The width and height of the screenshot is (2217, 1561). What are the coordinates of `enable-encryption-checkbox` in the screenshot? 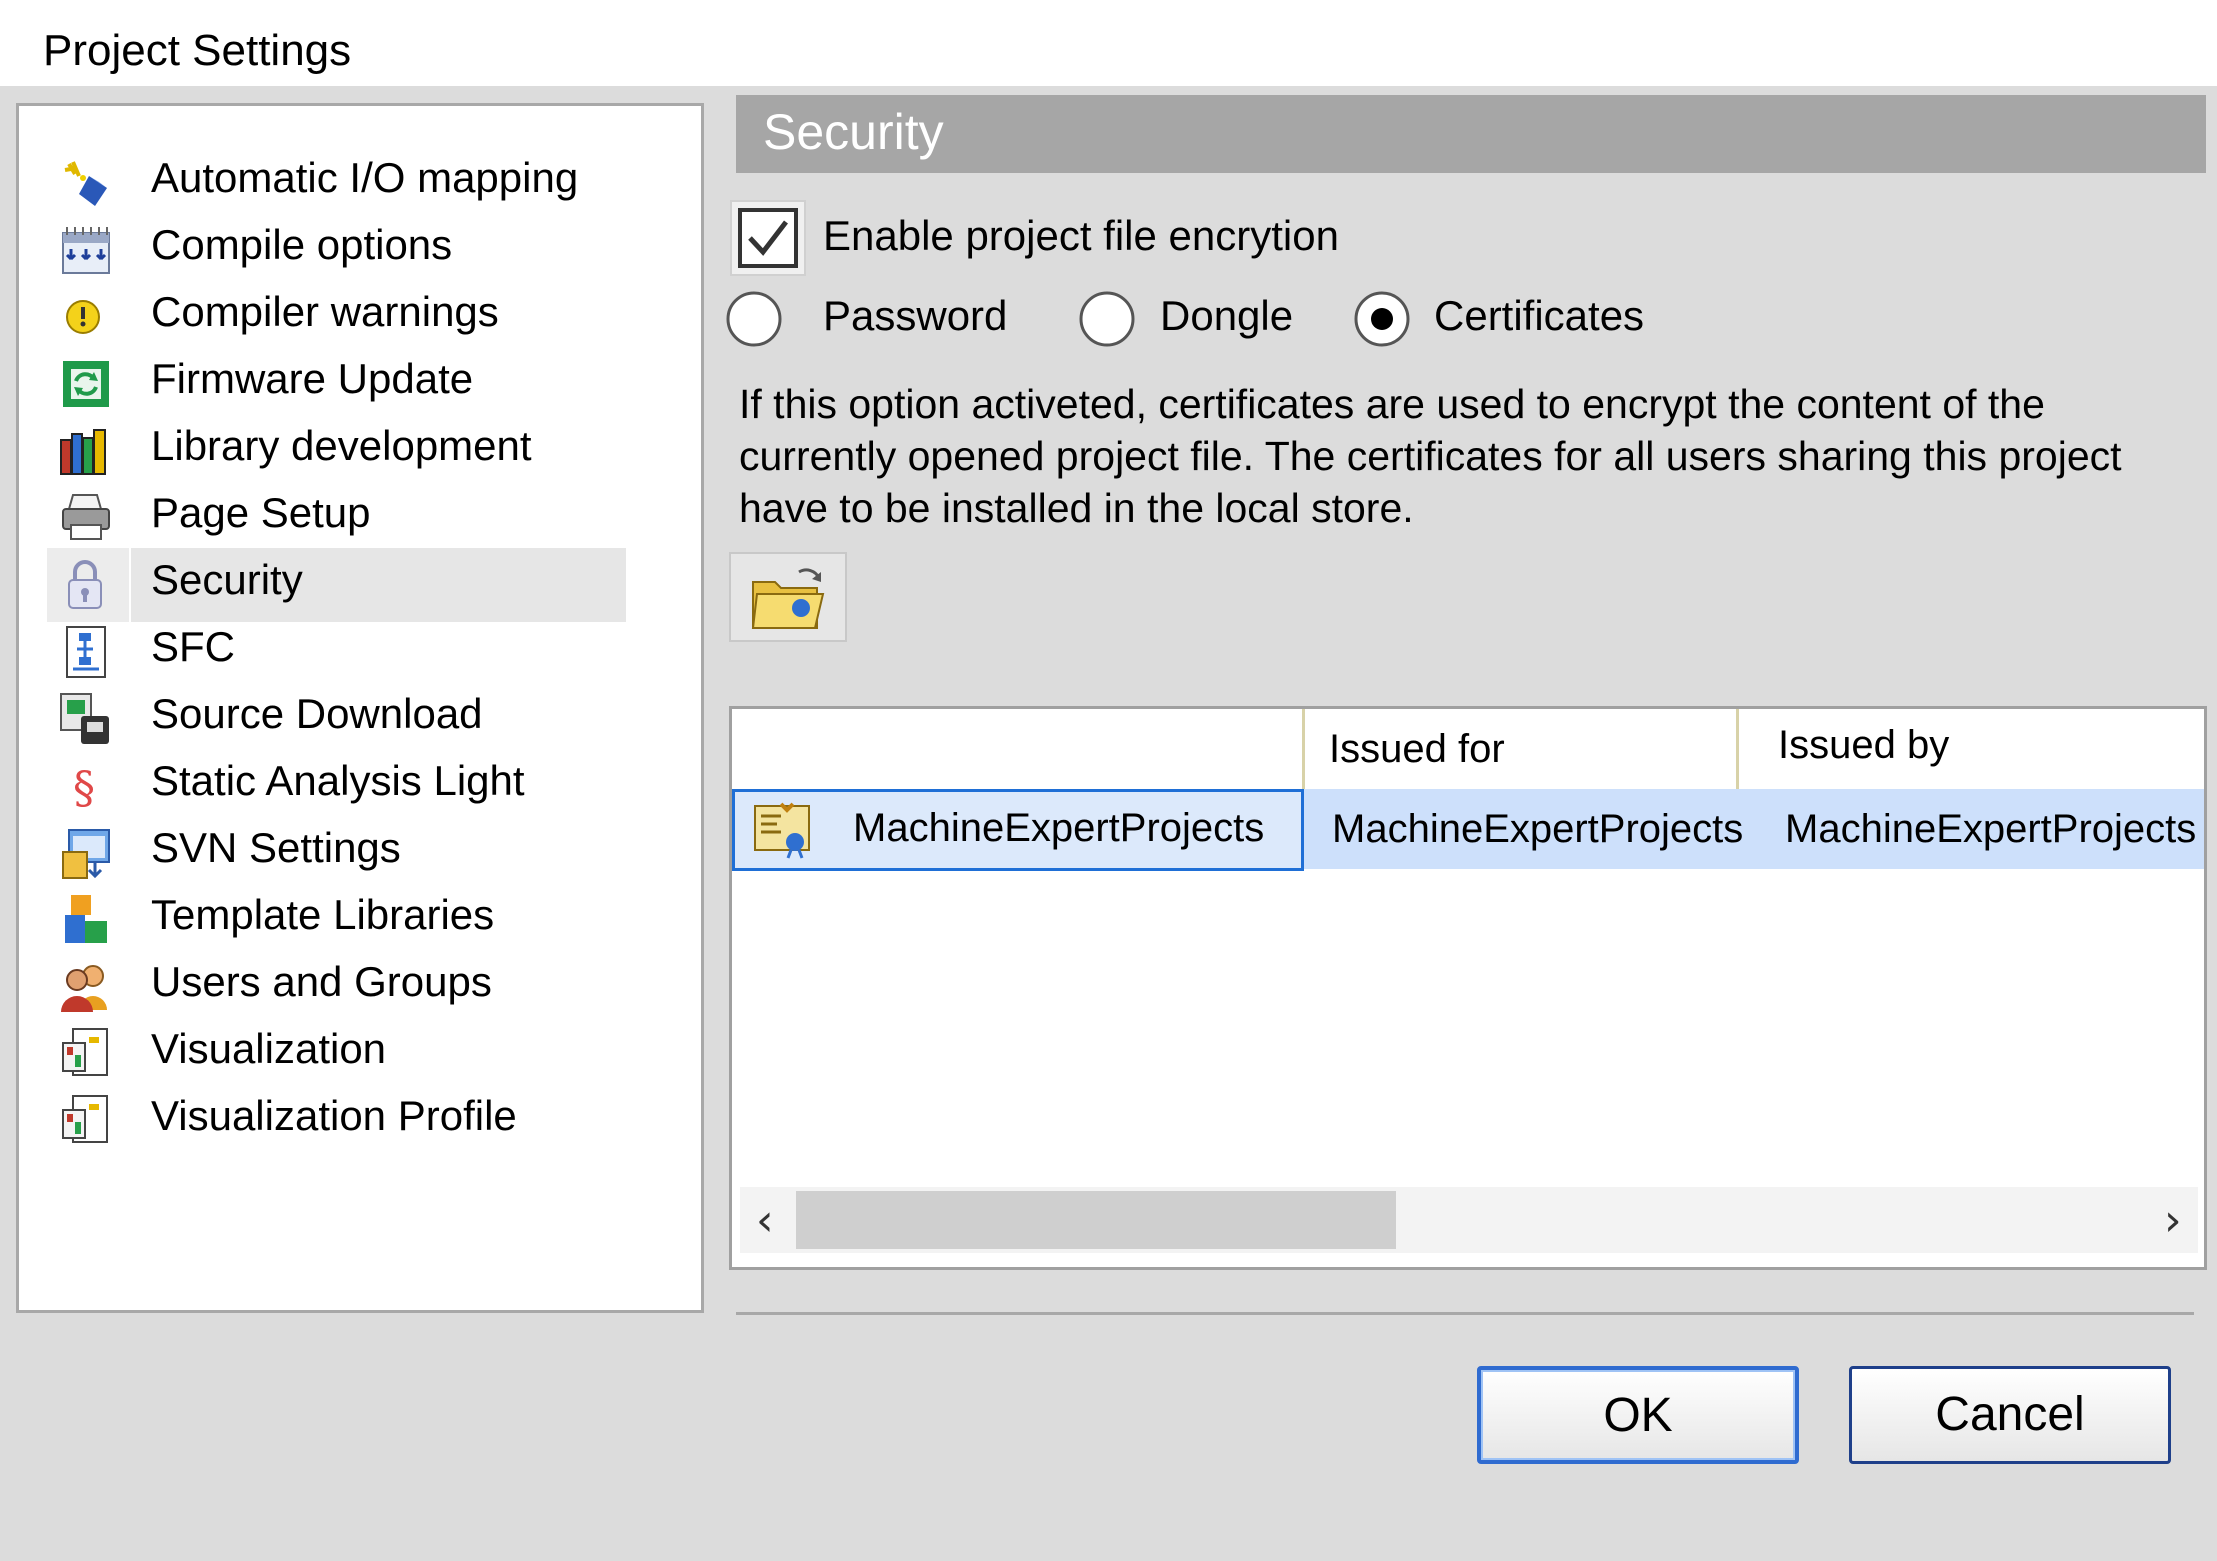 It's located at (768, 238).